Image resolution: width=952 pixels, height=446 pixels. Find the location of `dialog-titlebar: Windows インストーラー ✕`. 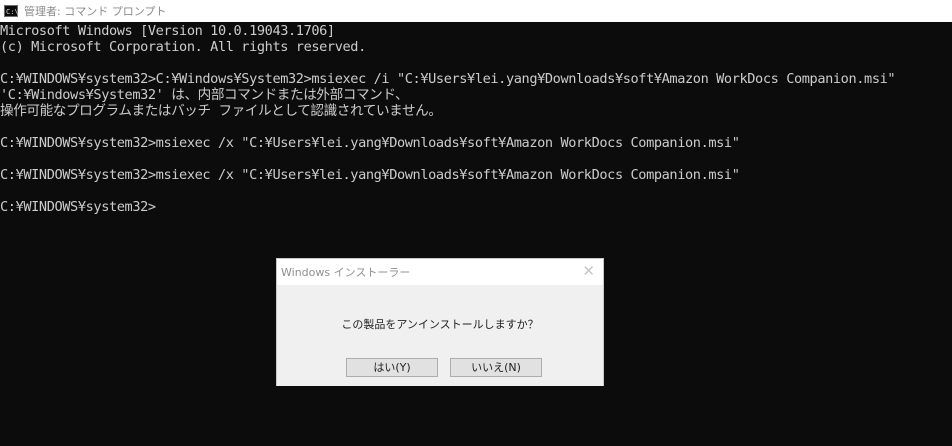

dialog-titlebar: Windows インストーラー ✕ is located at coordinates (440, 272).